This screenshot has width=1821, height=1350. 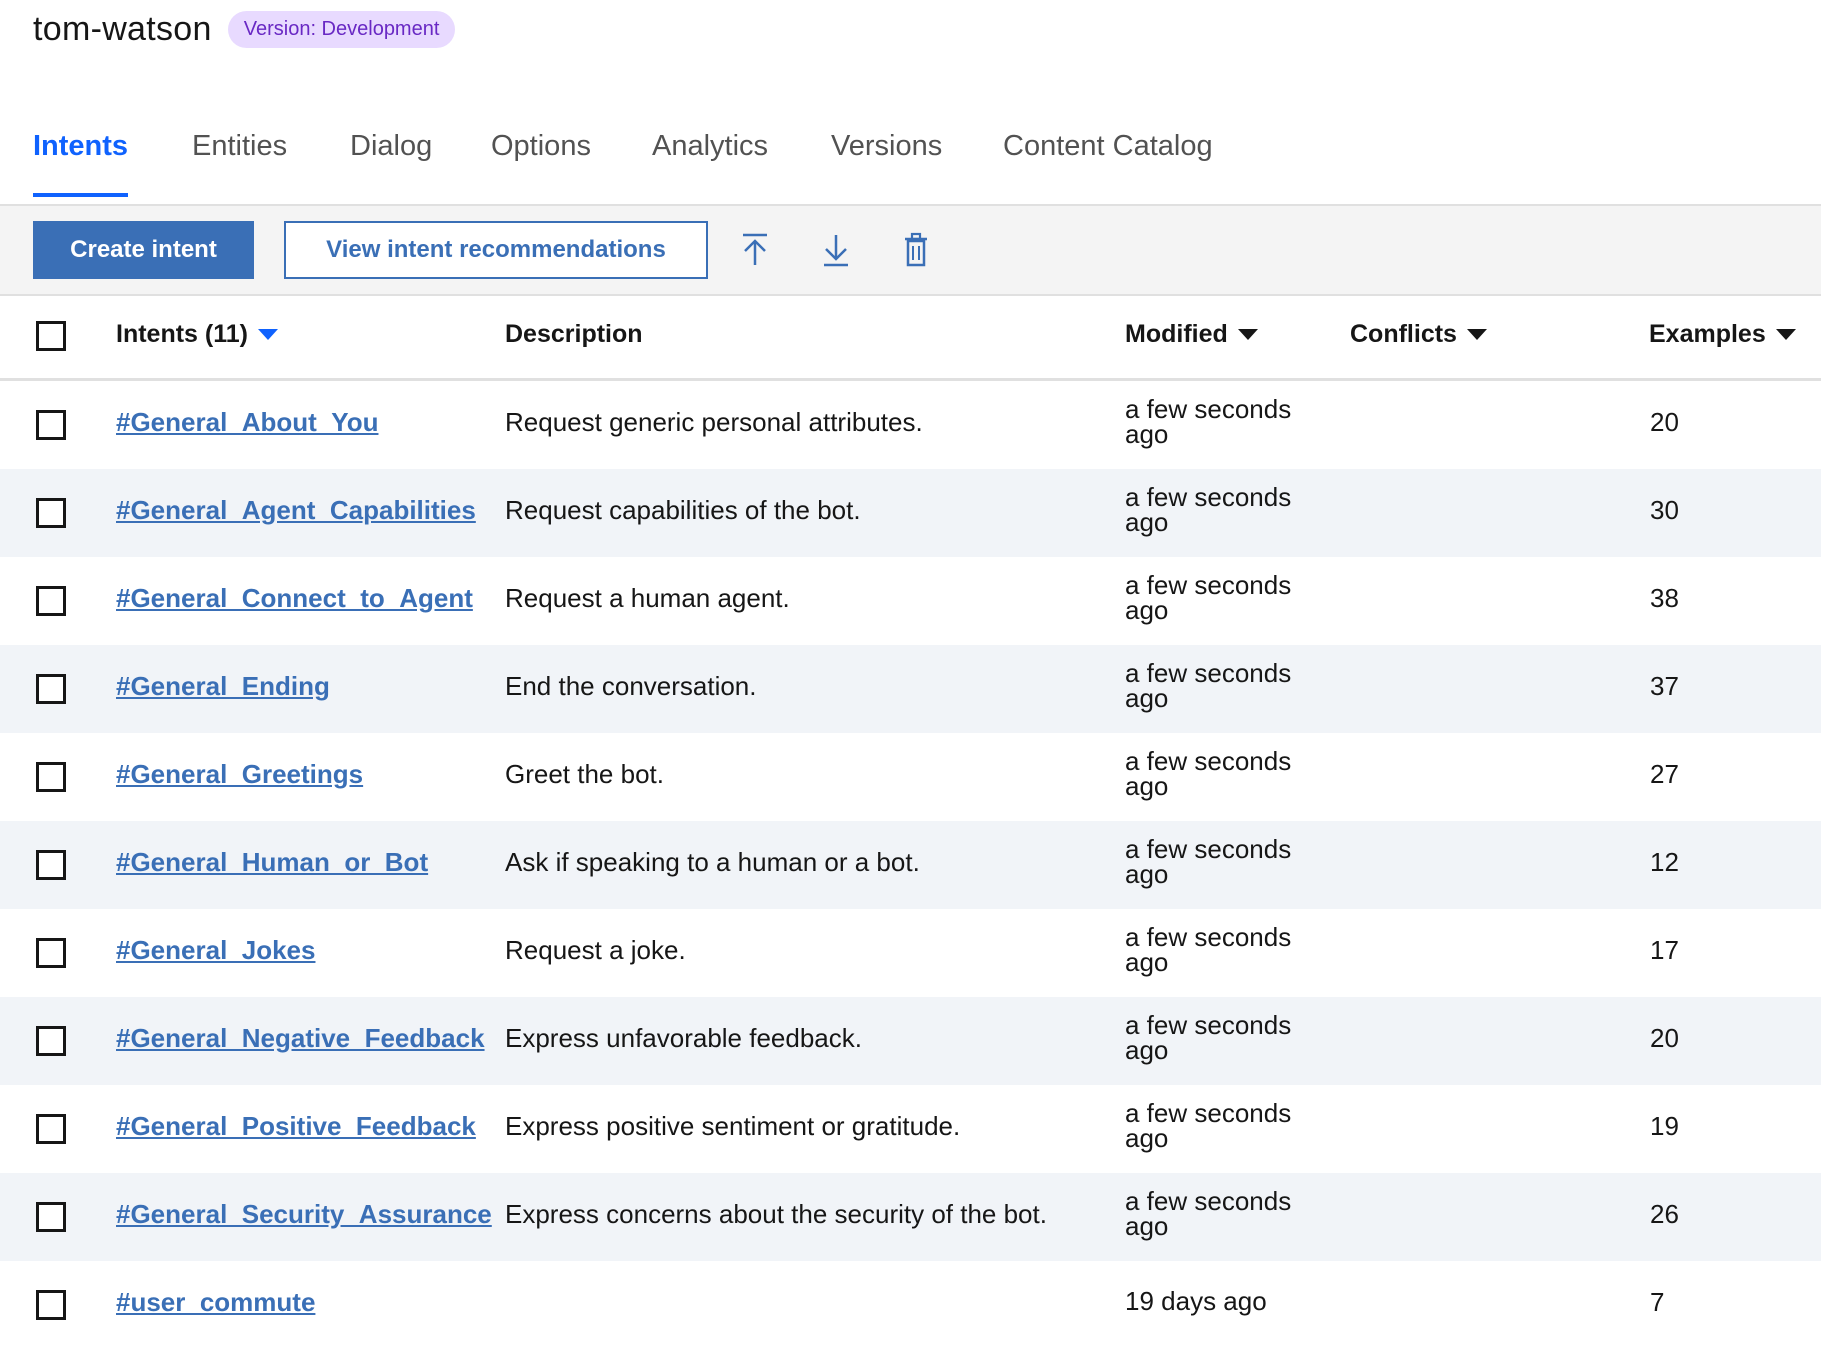 What do you see at coordinates (886, 161) in the screenshot?
I see `tab-versions: Versions` at bounding box center [886, 161].